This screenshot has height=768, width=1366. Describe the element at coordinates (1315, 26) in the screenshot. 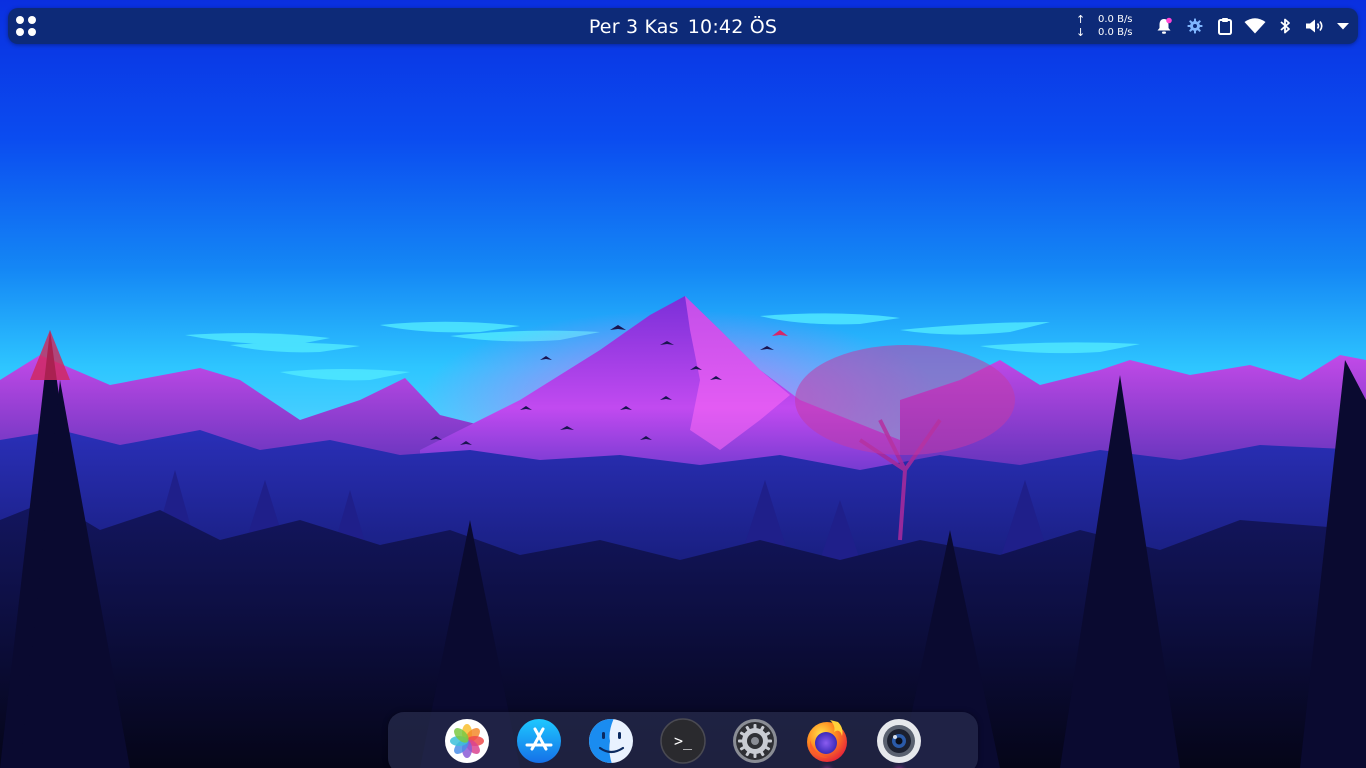

I see `volume-icon` at that location.